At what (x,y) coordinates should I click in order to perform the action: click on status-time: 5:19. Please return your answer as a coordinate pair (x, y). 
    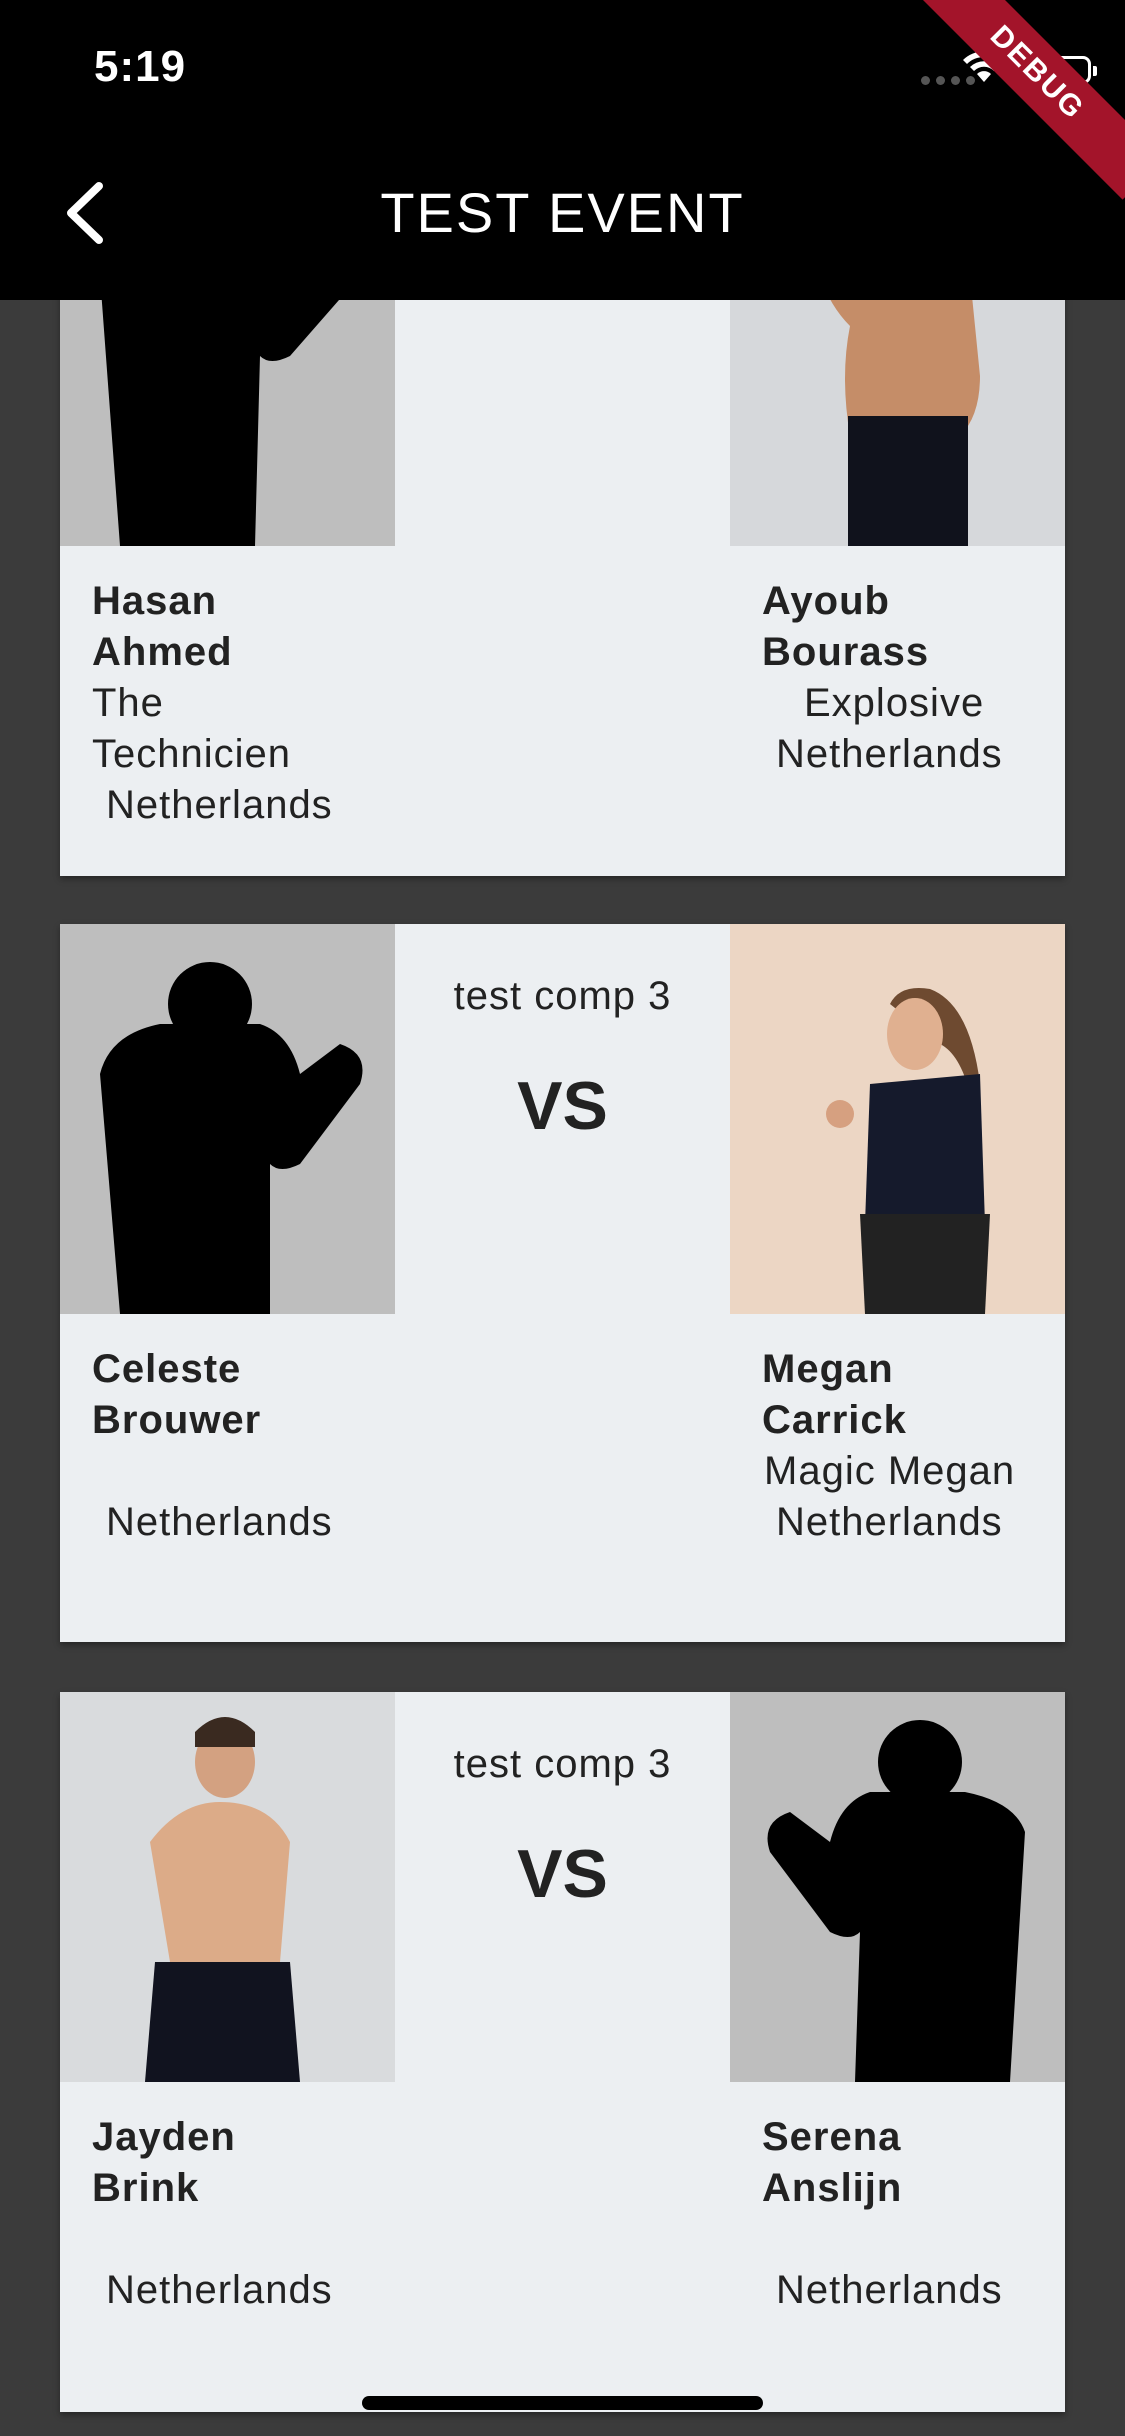
    Looking at the image, I should click on (140, 66).